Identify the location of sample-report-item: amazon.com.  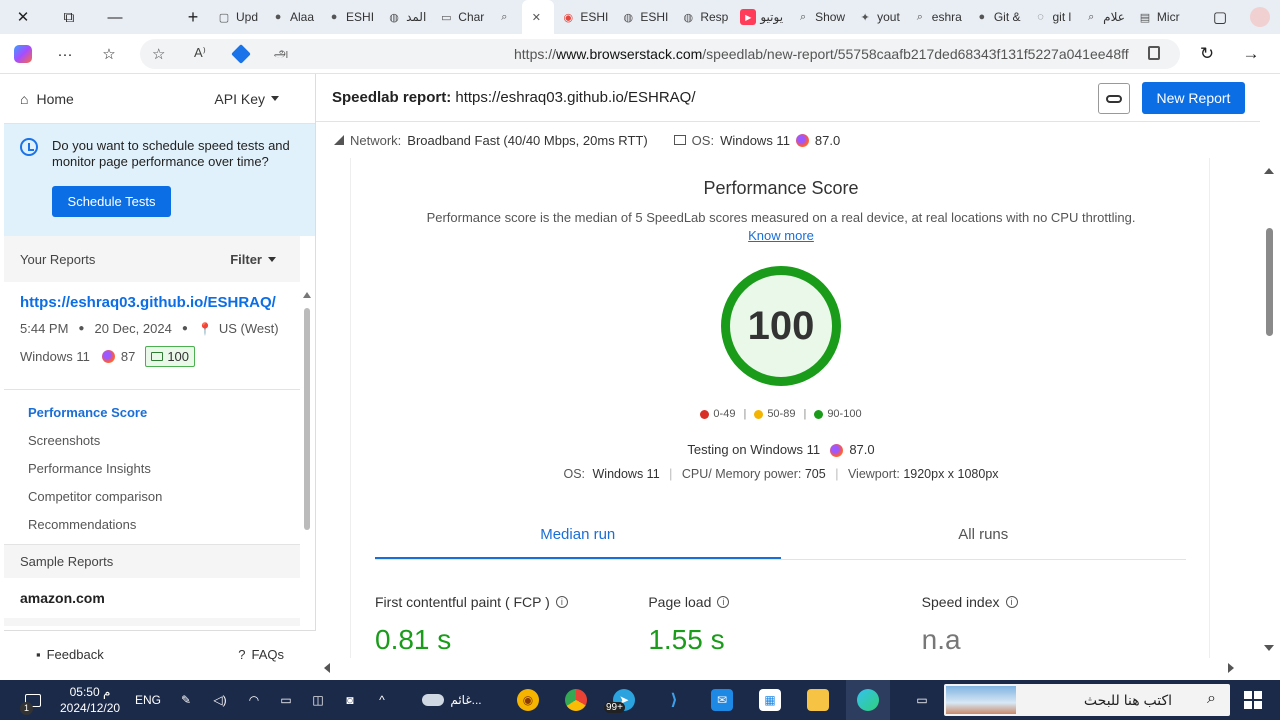
(152, 598).